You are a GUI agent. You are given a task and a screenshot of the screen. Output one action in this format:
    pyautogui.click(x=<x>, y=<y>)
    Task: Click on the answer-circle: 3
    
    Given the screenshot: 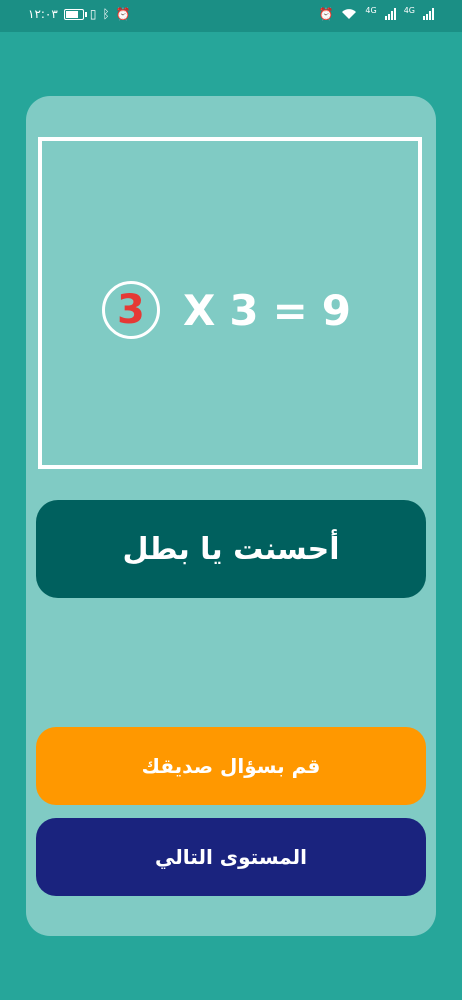 What is the action you would take?
    pyautogui.click(x=130, y=310)
    